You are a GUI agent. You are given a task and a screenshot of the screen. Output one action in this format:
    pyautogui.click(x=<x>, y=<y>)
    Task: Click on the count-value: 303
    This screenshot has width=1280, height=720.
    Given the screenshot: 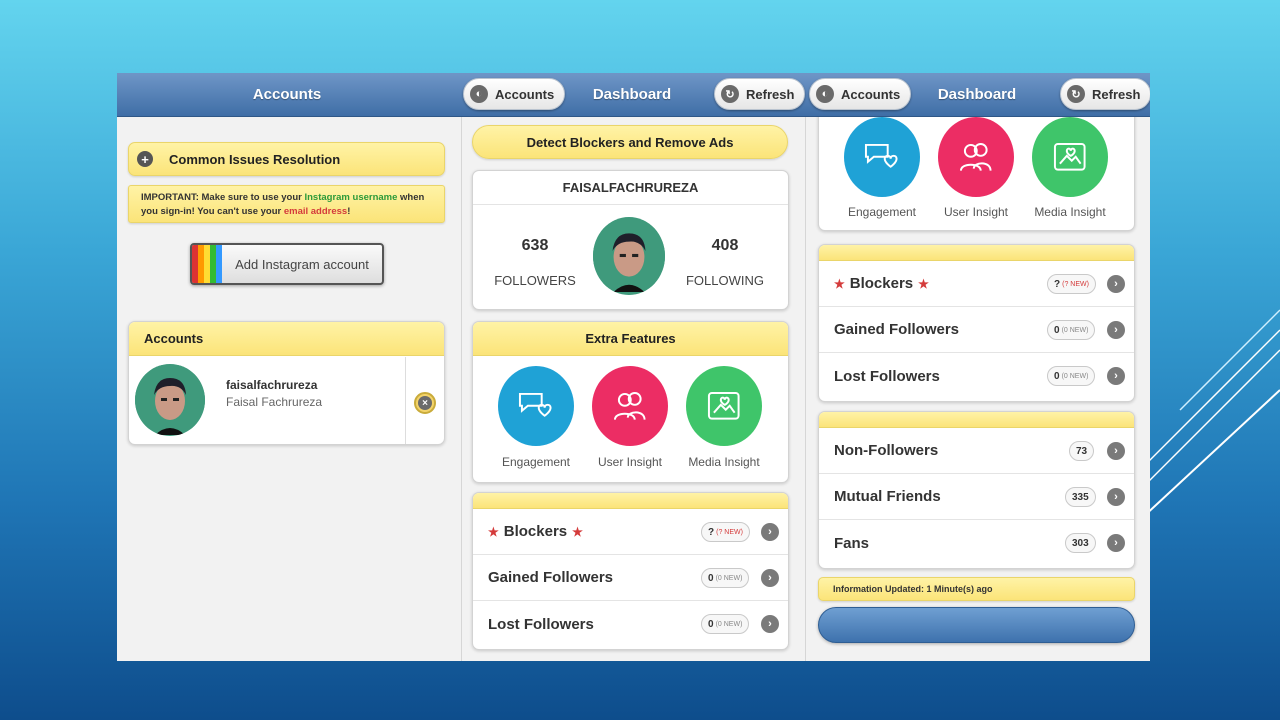 What is the action you would take?
    pyautogui.click(x=1080, y=543)
    